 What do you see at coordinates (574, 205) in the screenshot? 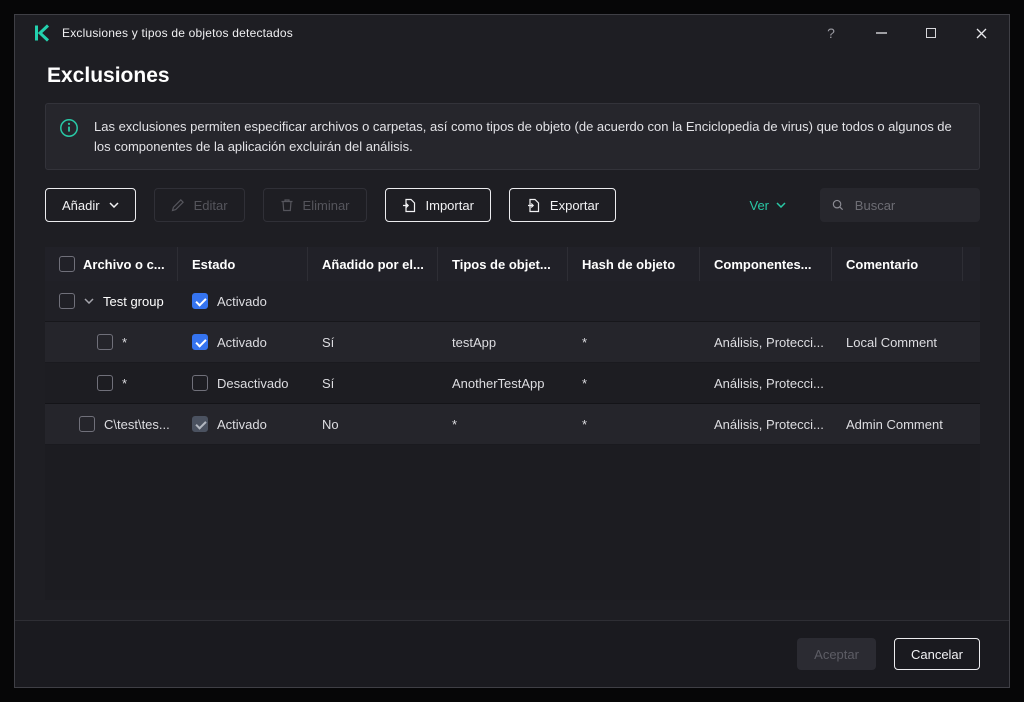
I see `export-button-label: Exportar` at bounding box center [574, 205].